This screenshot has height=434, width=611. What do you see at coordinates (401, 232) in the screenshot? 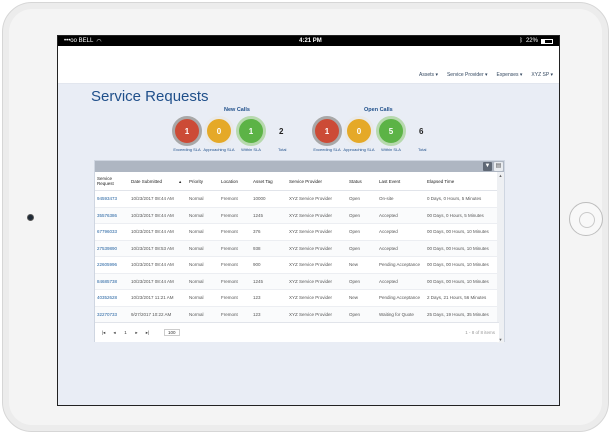
I see `cell-last-event: Accepted` at bounding box center [401, 232].